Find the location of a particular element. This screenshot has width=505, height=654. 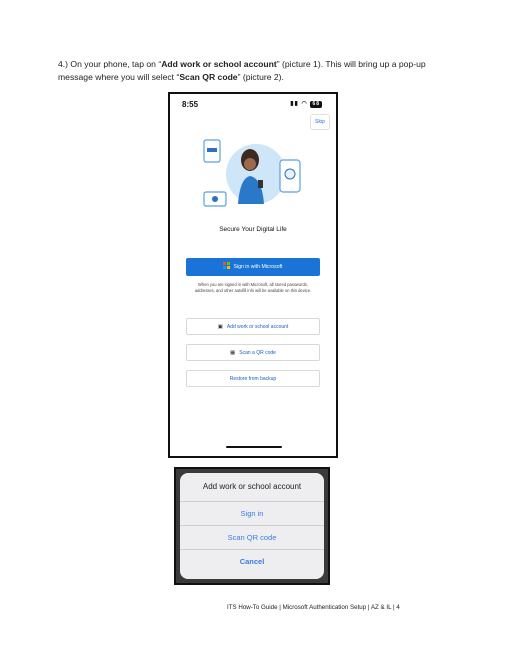

sign-in-microsoft-button: Sign in with Microsoft is located at coordinates (253, 267).